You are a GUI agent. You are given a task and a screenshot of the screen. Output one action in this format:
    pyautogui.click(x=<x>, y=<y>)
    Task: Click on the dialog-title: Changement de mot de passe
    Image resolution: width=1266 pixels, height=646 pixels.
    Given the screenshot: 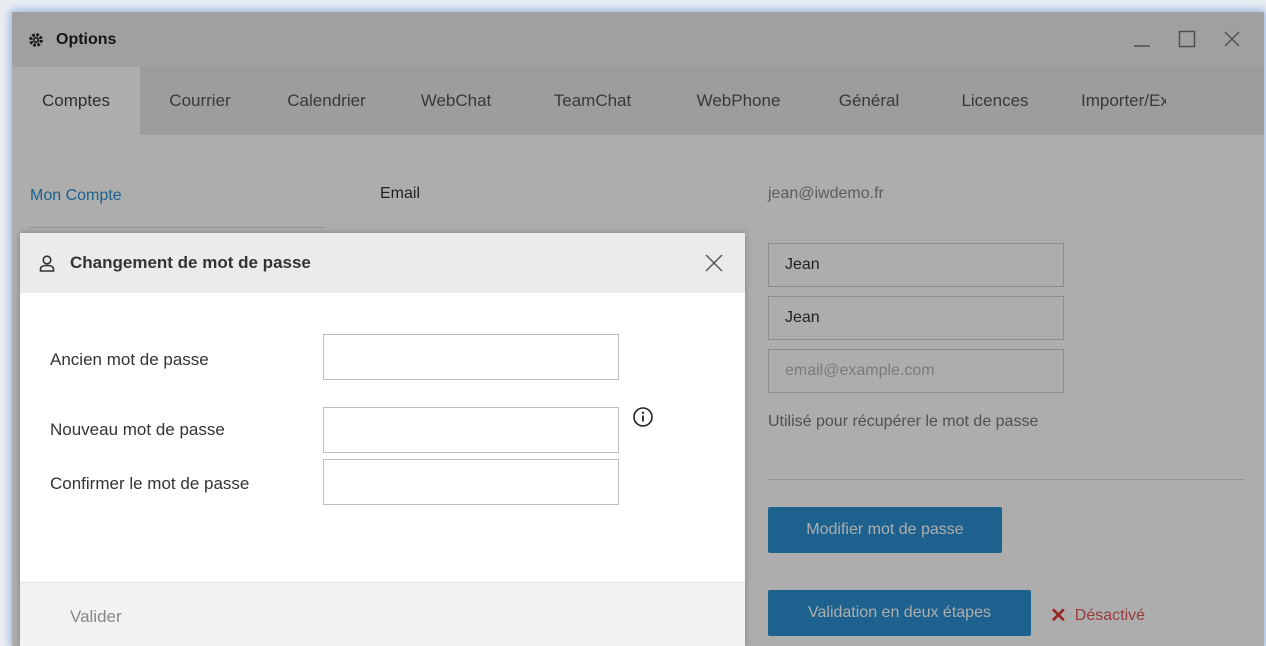 What is the action you would take?
    pyautogui.click(x=190, y=262)
    